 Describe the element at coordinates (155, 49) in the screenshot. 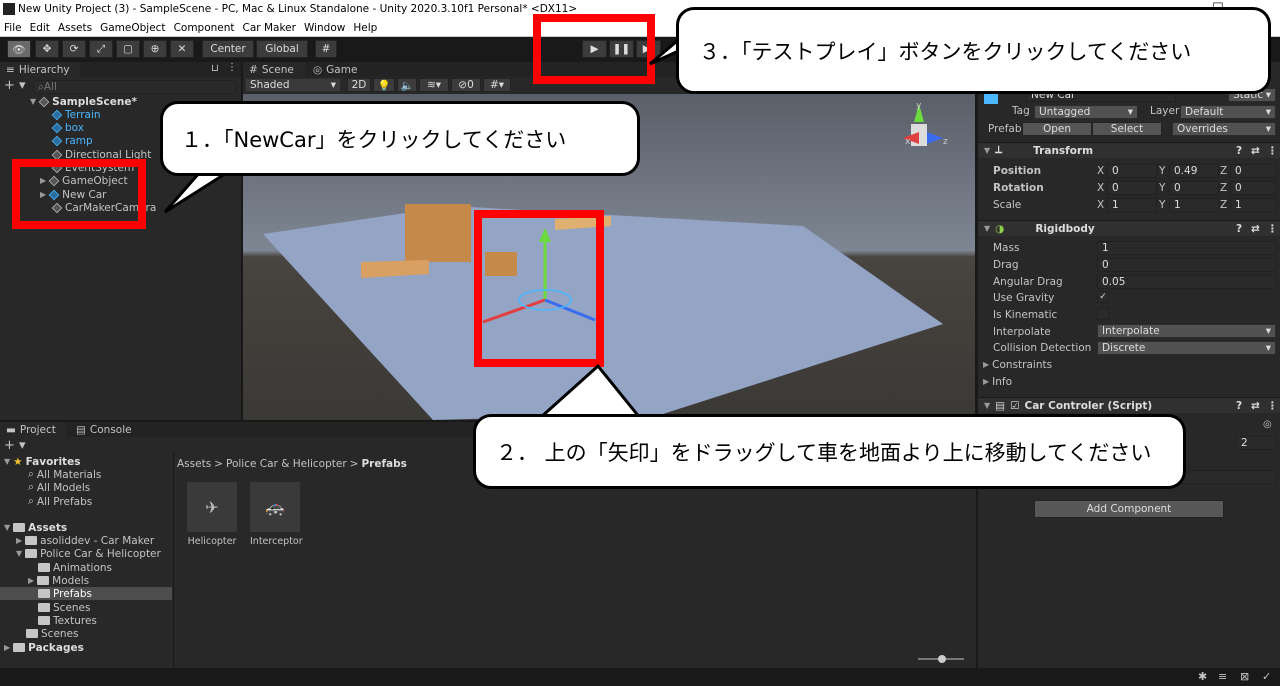

I see `transform-tool-icon: ⊕` at that location.